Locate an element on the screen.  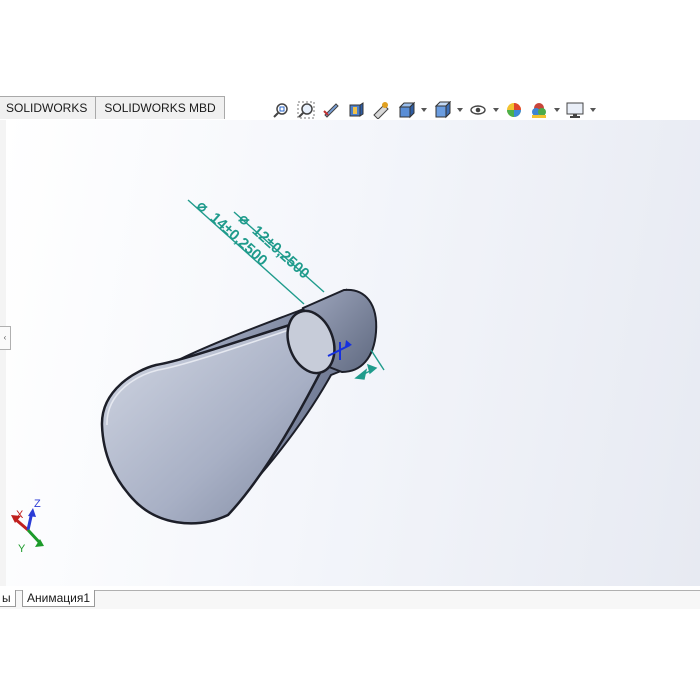
hide-show-dropdown-icon is located at coordinates (496, 110).